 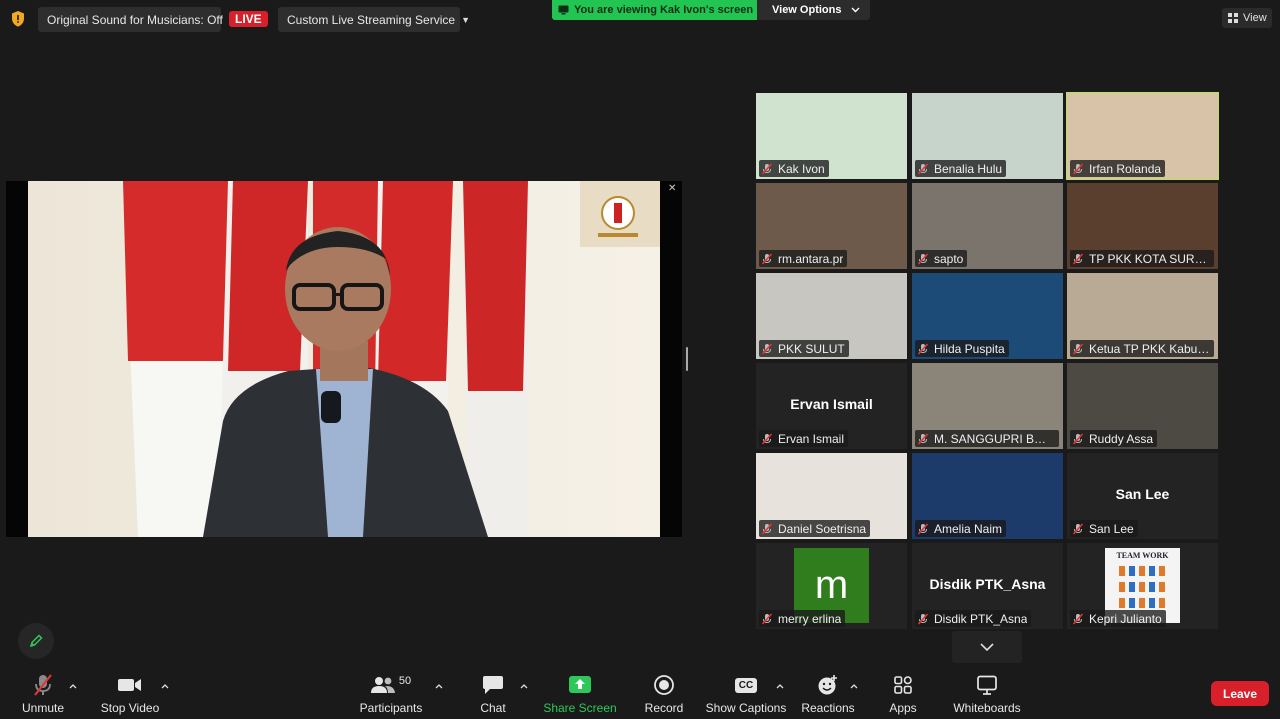 I want to click on participant-name-label: rm.antara.pr, so click(x=803, y=258).